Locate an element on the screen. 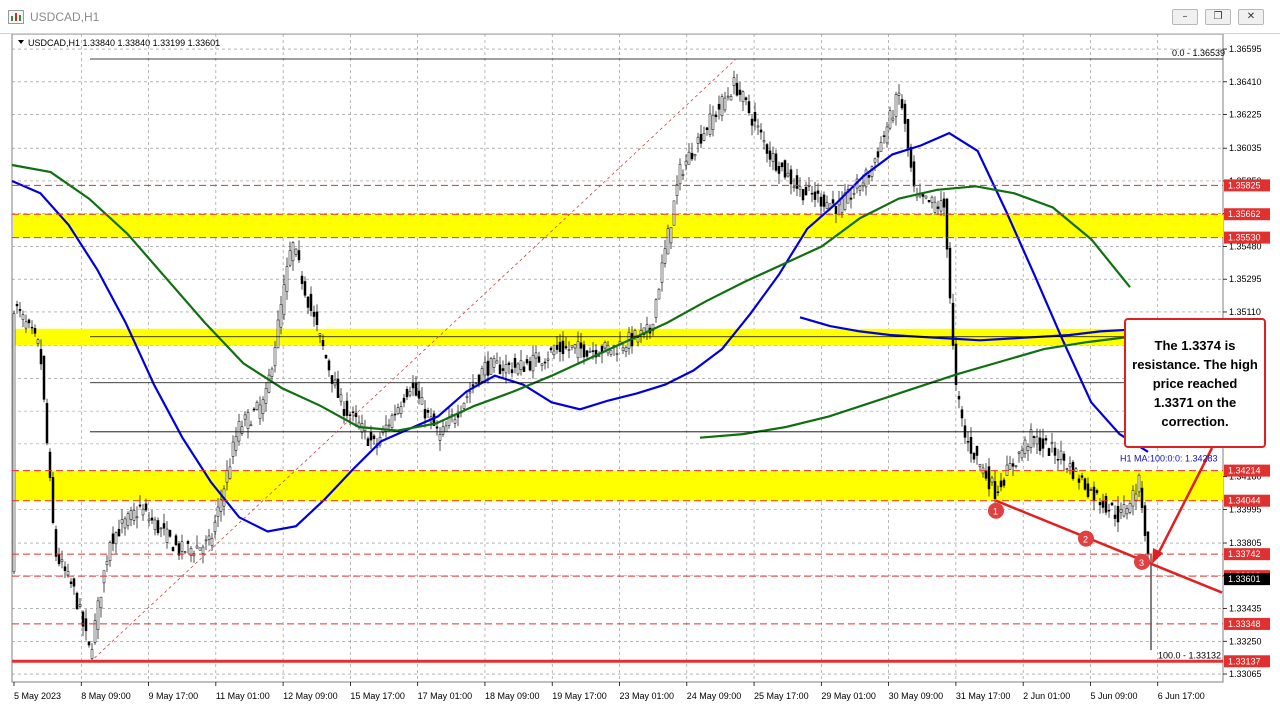  y-tick-label: 1.35295 is located at coordinates (1245, 279).